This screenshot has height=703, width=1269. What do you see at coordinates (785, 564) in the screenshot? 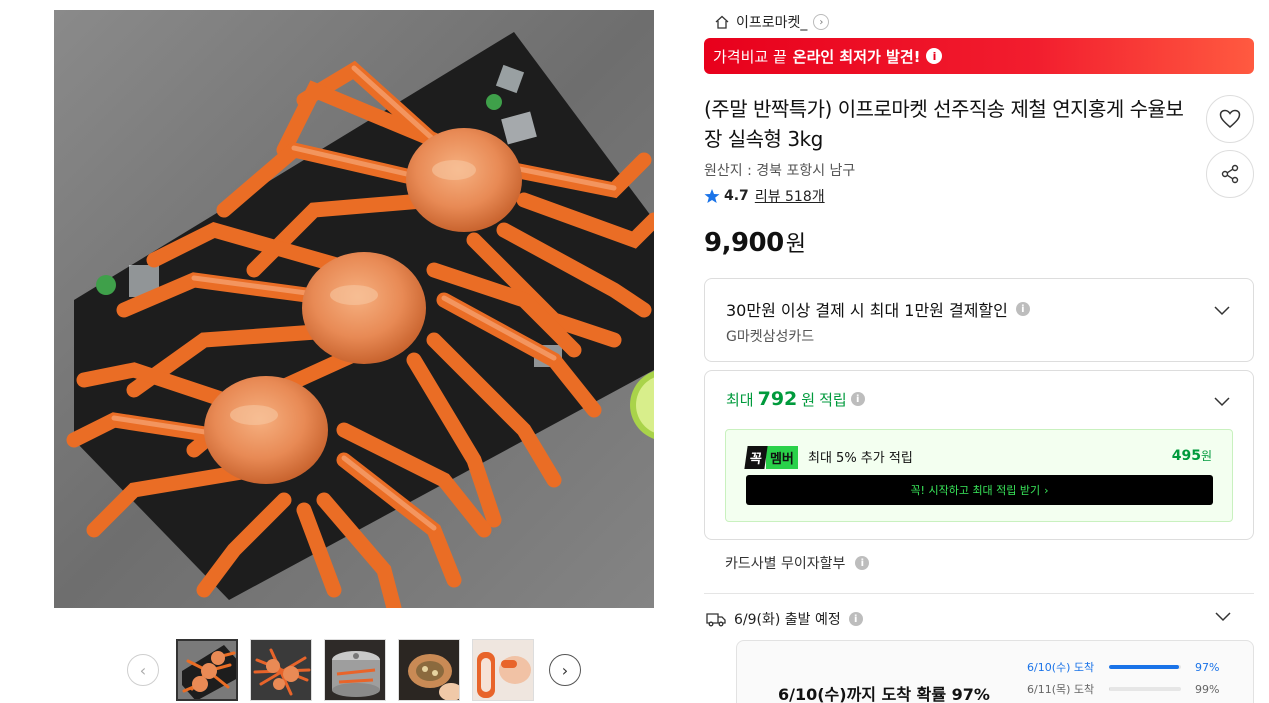
I see `installment-label: 카드사별 무이자할부` at bounding box center [785, 564].